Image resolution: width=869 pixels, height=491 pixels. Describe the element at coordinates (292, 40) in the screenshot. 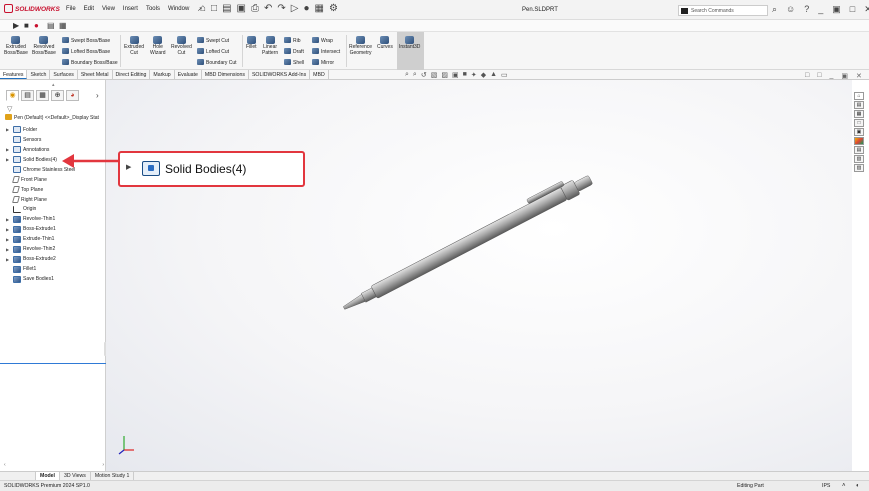

I see `rib-button: Rib` at that location.